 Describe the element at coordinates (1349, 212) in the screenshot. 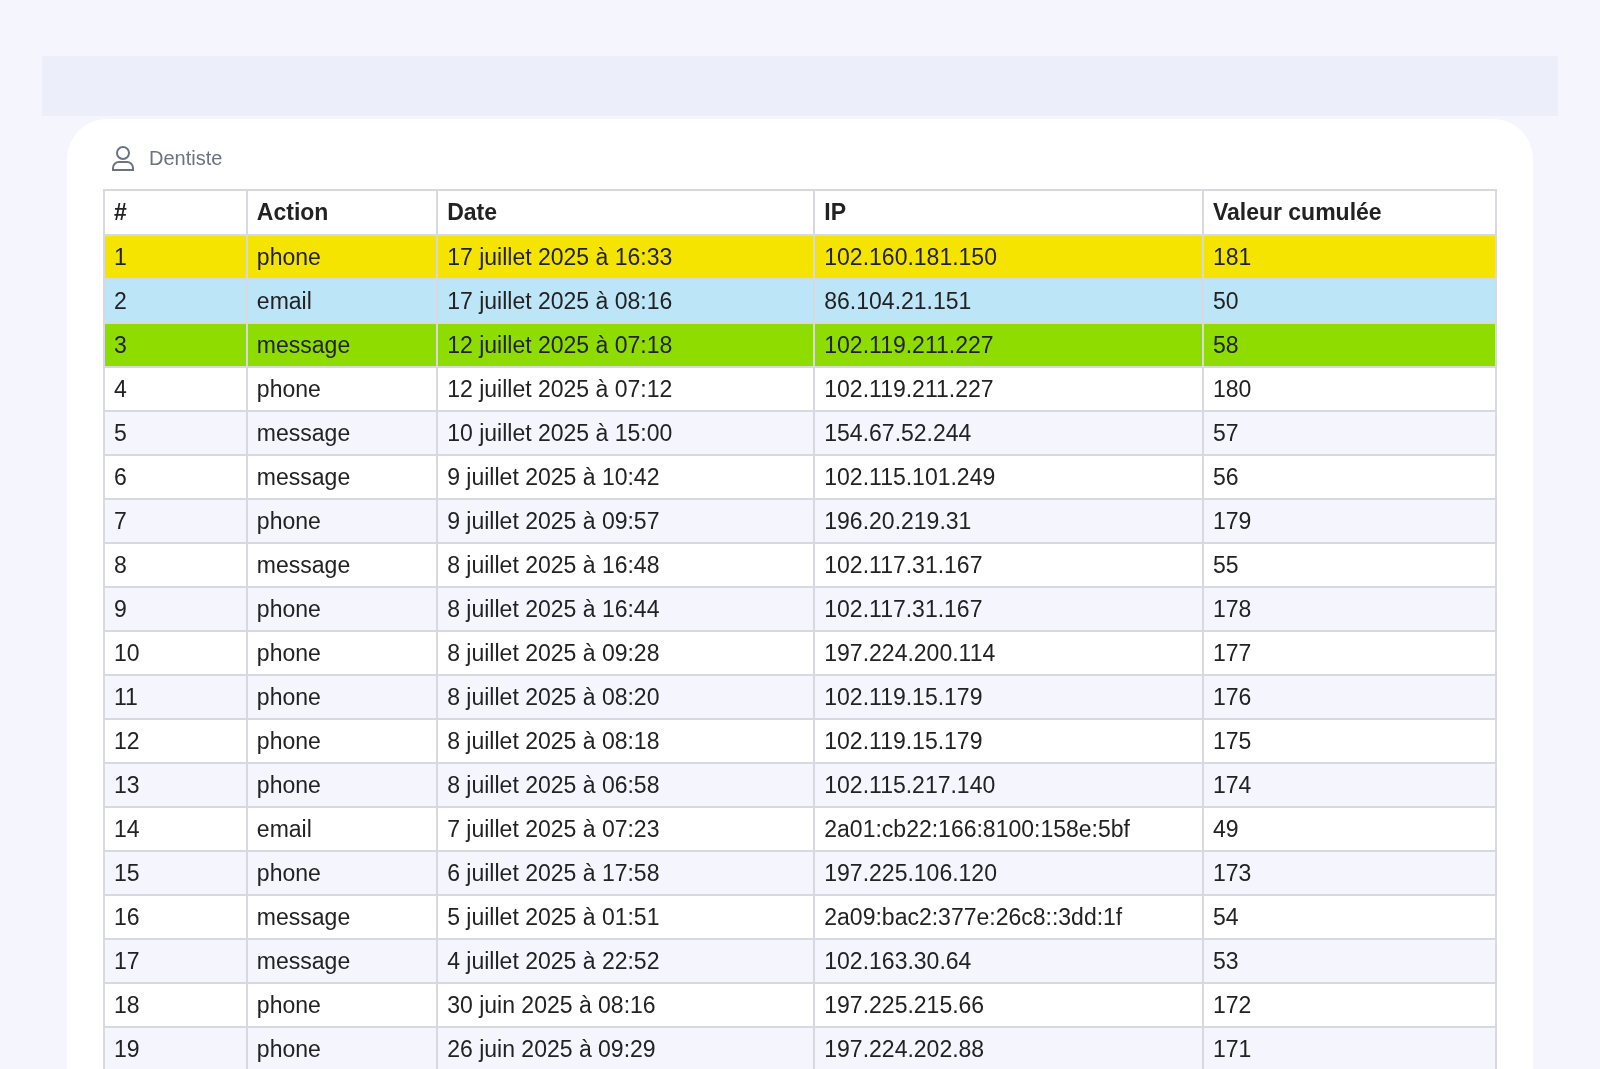

I see `column-header: Valeur cumulée` at that location.